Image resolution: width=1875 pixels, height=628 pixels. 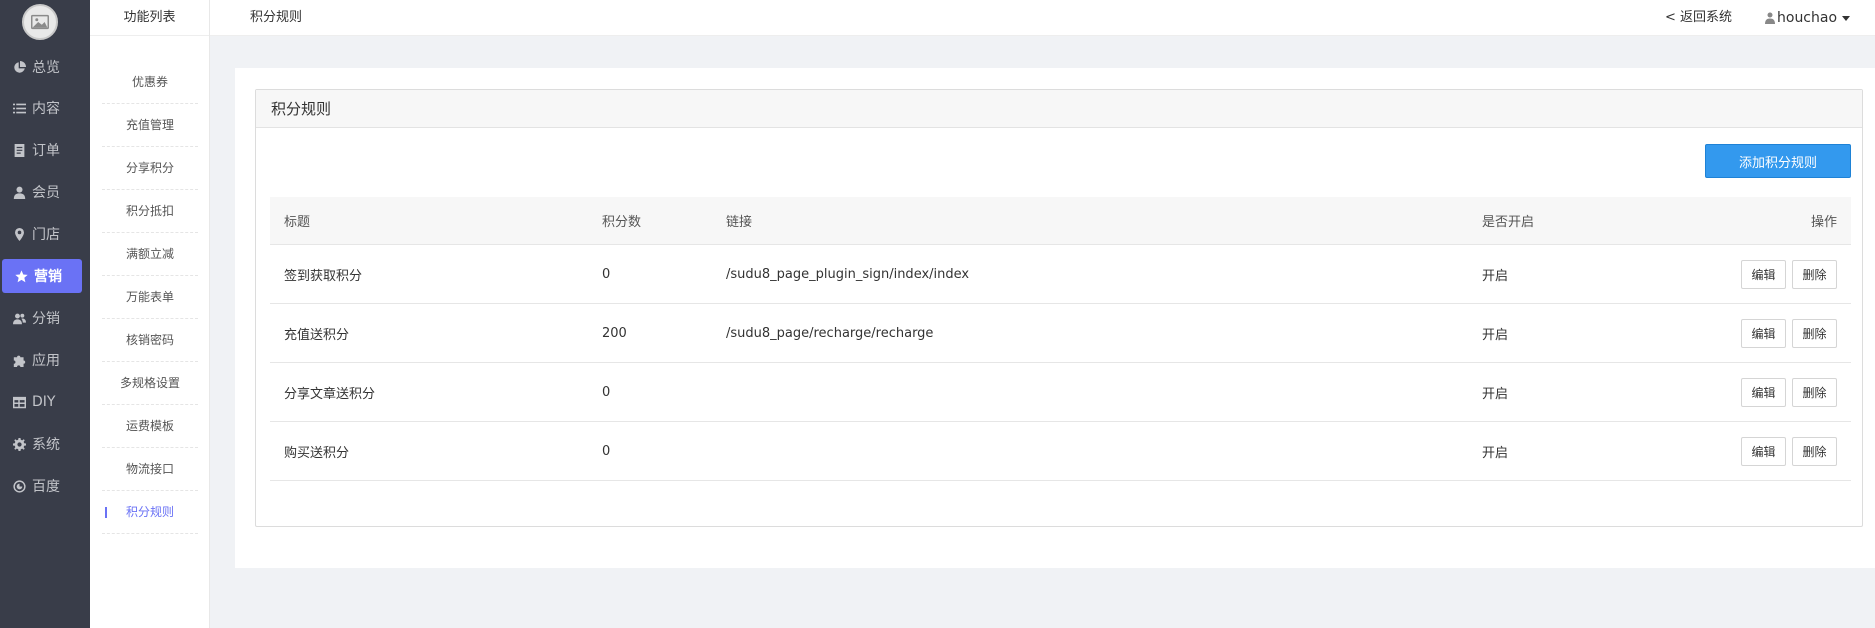 I want to click on logo, so click(x=40, y=22).